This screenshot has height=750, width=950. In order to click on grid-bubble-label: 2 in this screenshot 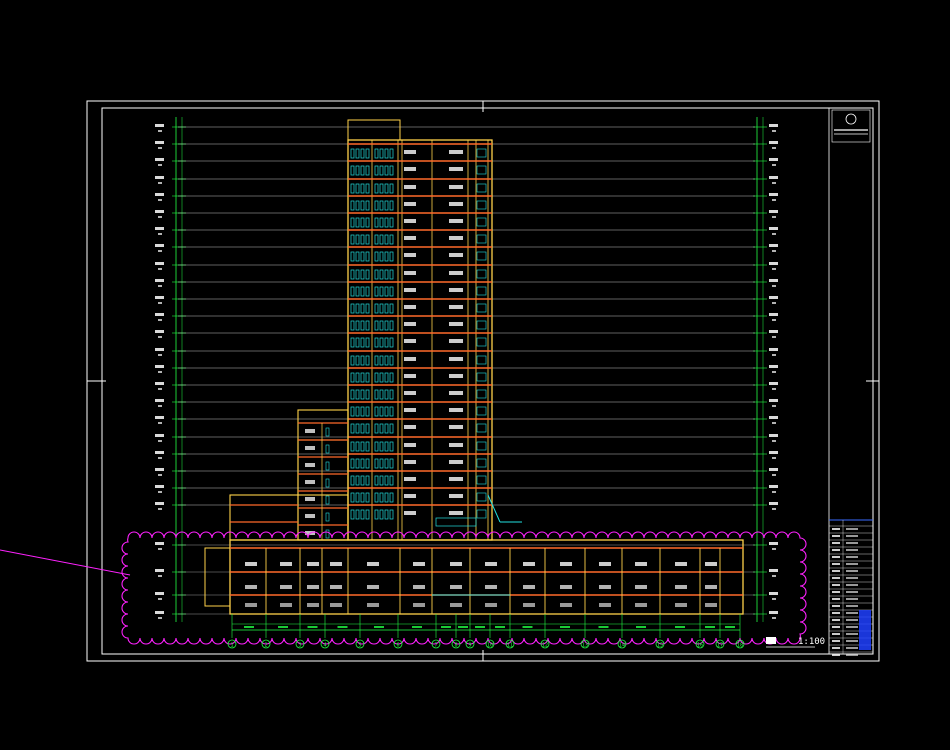, I will do `click(265, 646)`.